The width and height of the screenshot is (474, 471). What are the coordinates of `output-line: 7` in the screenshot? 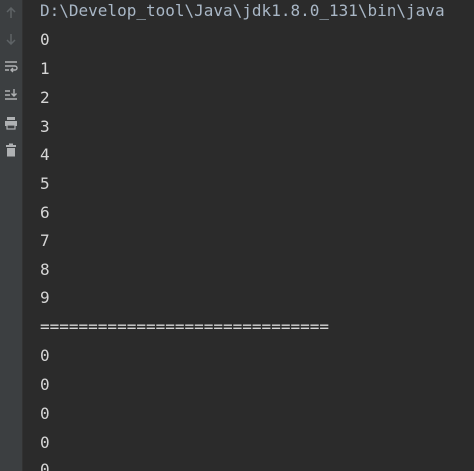 It's located at (45, 240).